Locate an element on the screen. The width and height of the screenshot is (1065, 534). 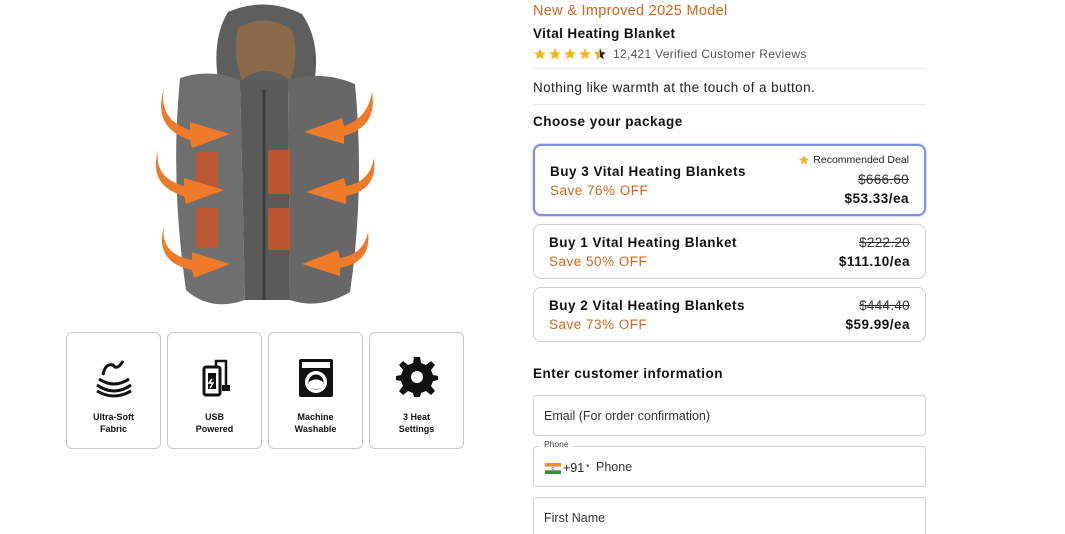
ultra-soft-fabric-icon is located at coordinates (114, 378).